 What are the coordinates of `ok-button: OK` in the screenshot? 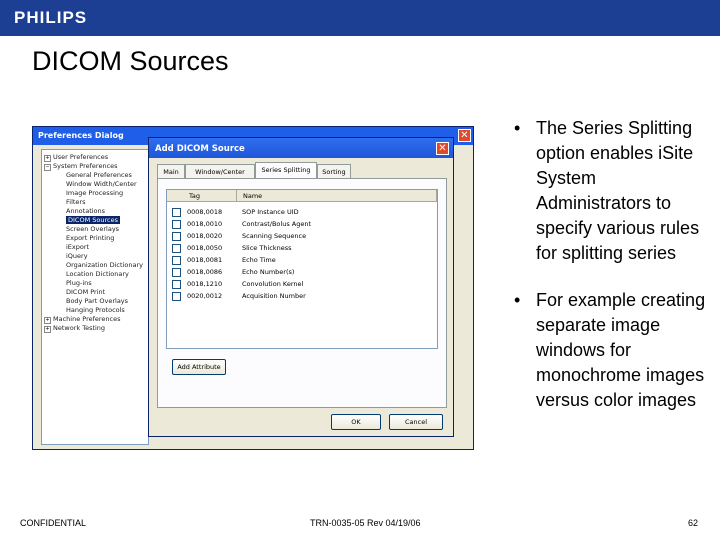 It's located at (356, 422).